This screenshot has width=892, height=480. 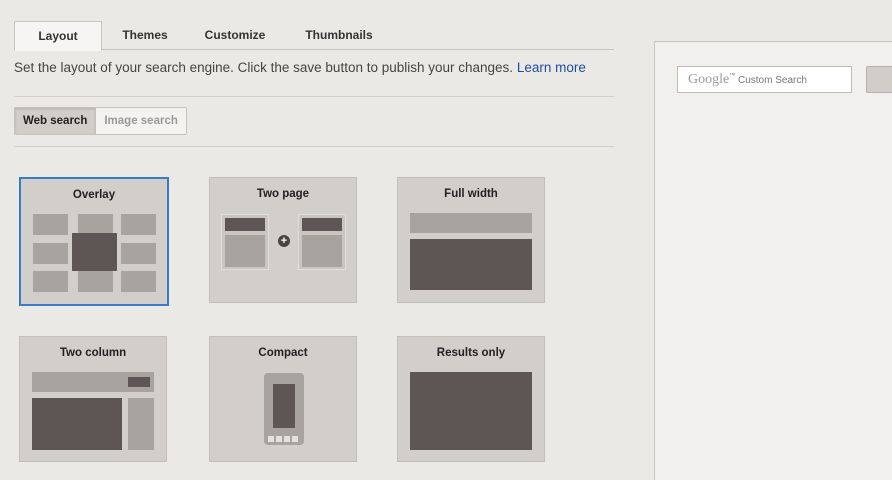 What do you see at coordinates (471, 353) in the screenshot?
I see `layout-title: Results only` at bounding box center [471, 353].